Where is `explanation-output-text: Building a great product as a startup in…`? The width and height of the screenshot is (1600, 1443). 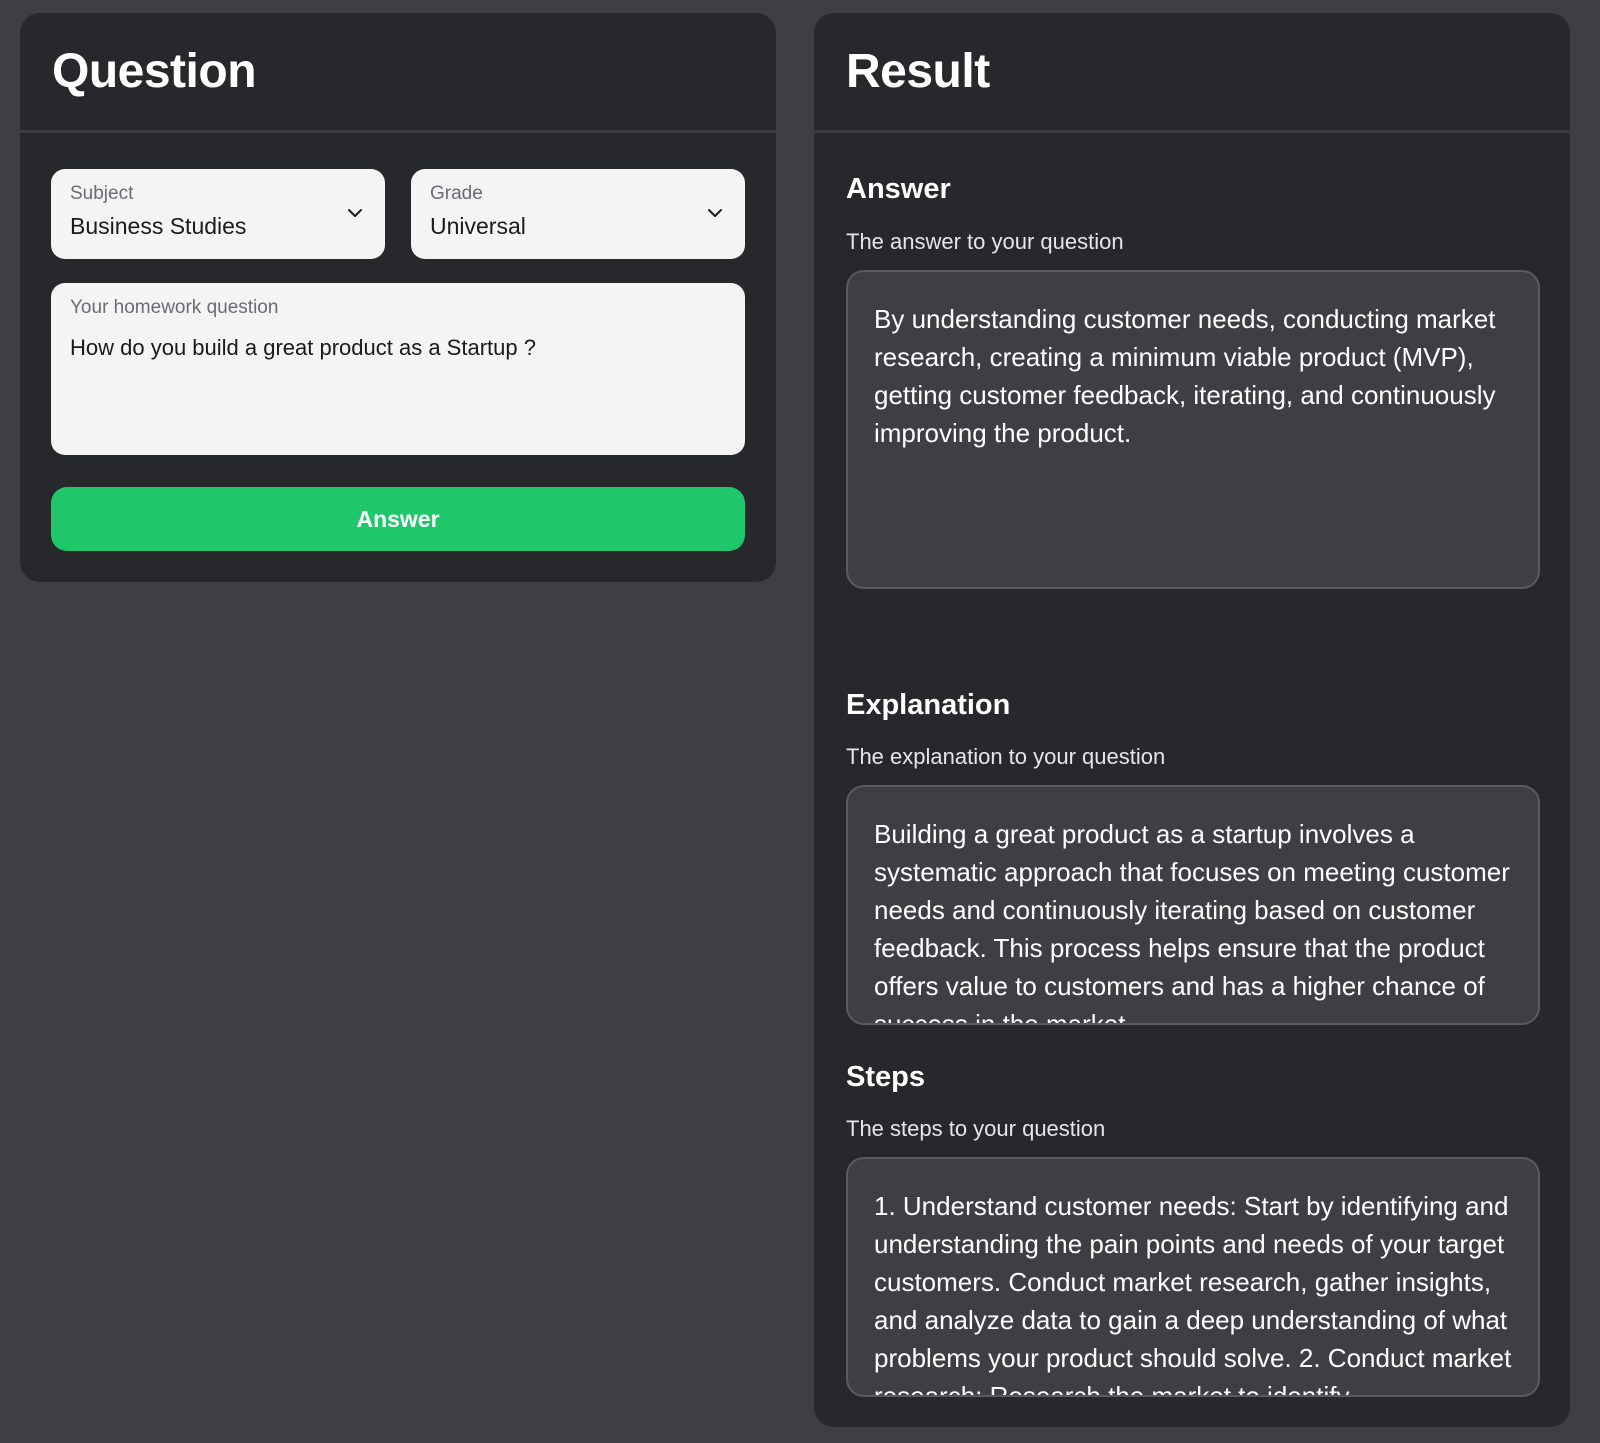 explanation-output-text: Building a great product as a startup in… is located at coordinates (1192, 922).